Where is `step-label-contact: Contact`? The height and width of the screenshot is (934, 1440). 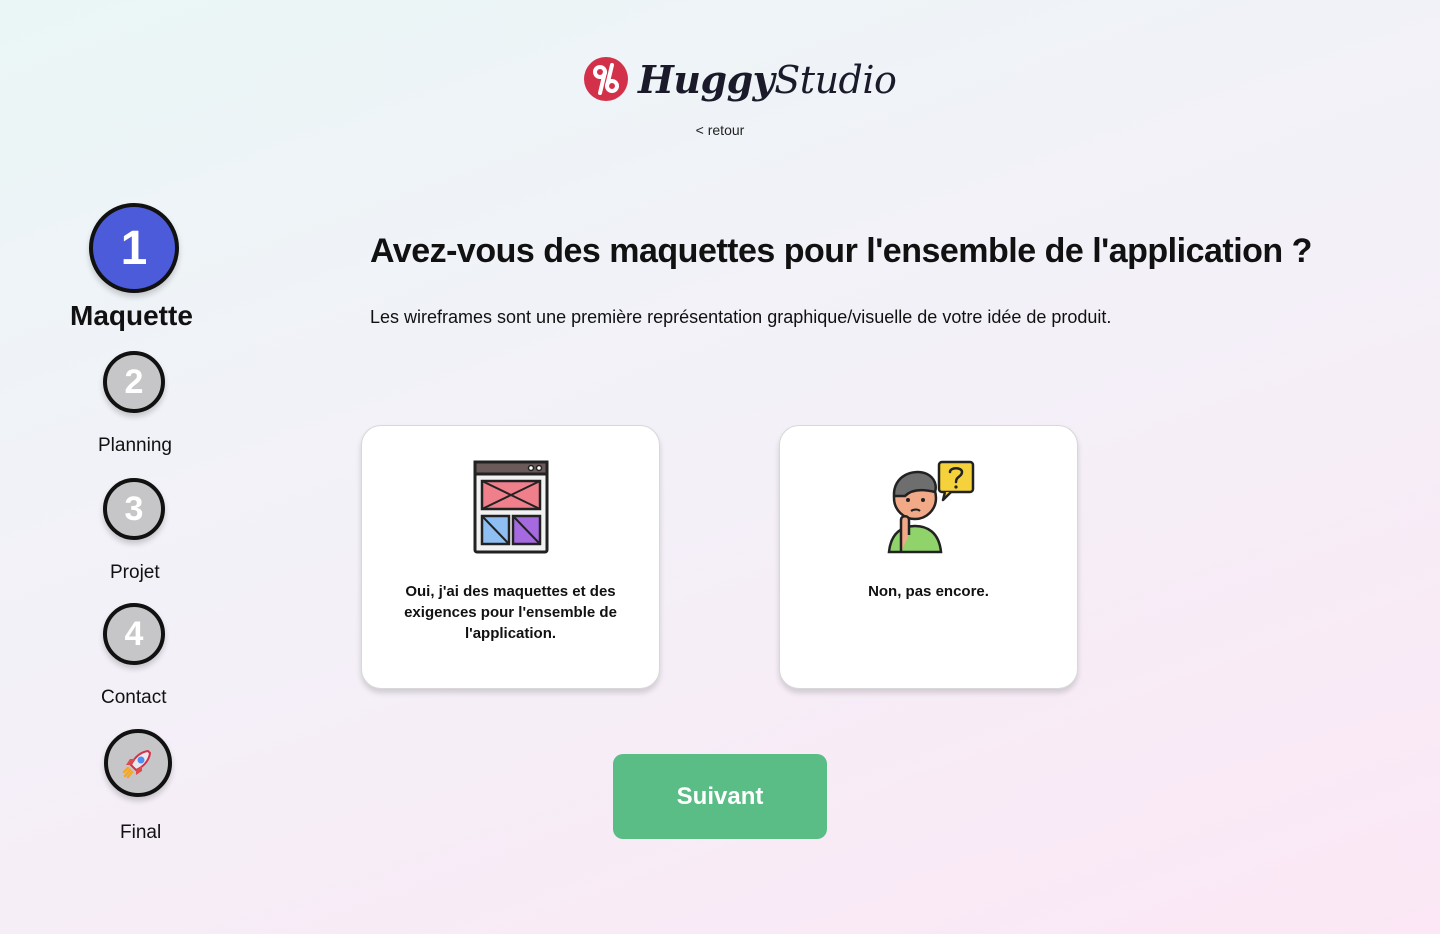 step-label-contact: Contact is located at coordinates (134, 697).